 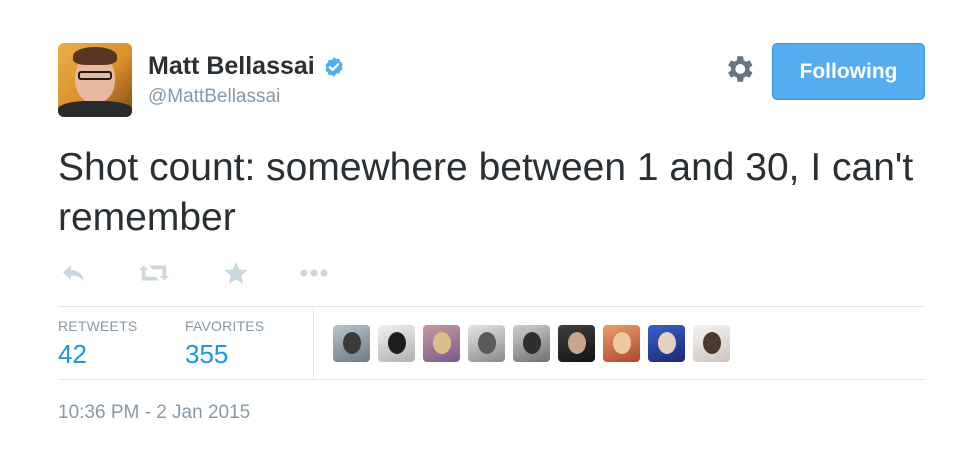 I want to click on divider-top, so click(x=491, y=306).